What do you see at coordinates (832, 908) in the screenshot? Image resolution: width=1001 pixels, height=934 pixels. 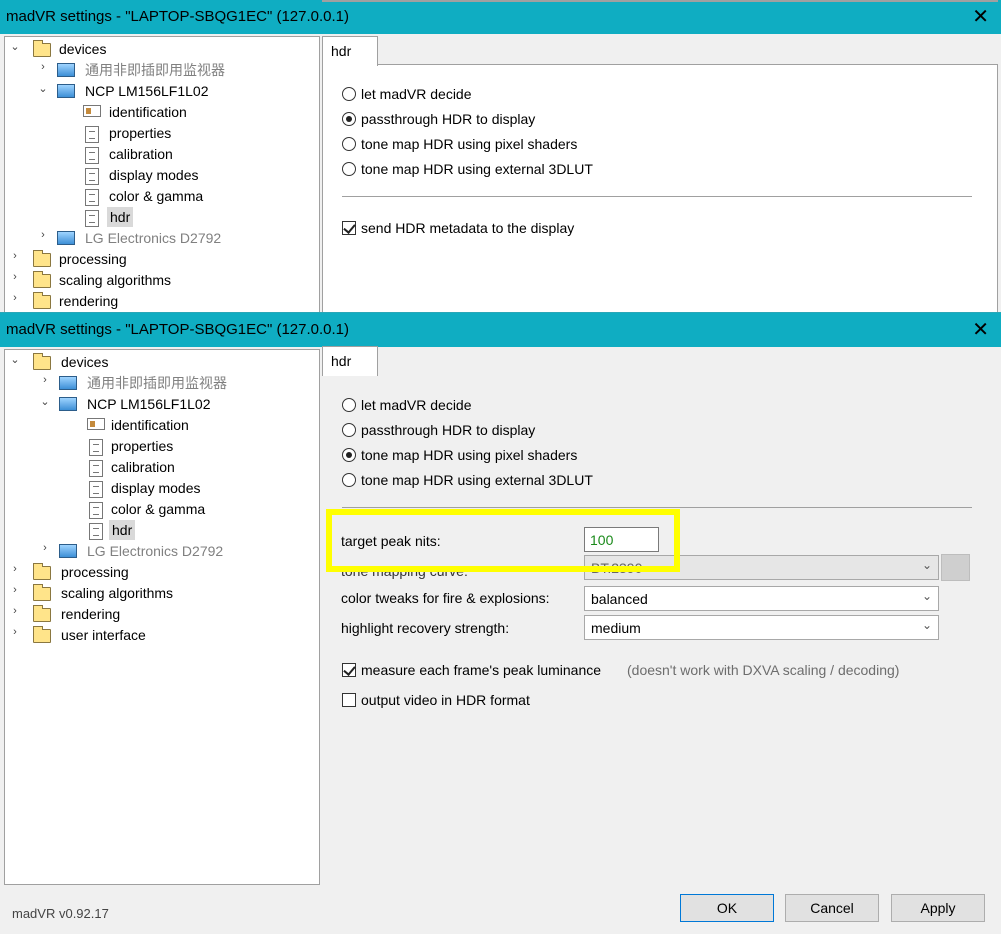 I see `cancel-button: Cancel` at bounding box center [832, 908].